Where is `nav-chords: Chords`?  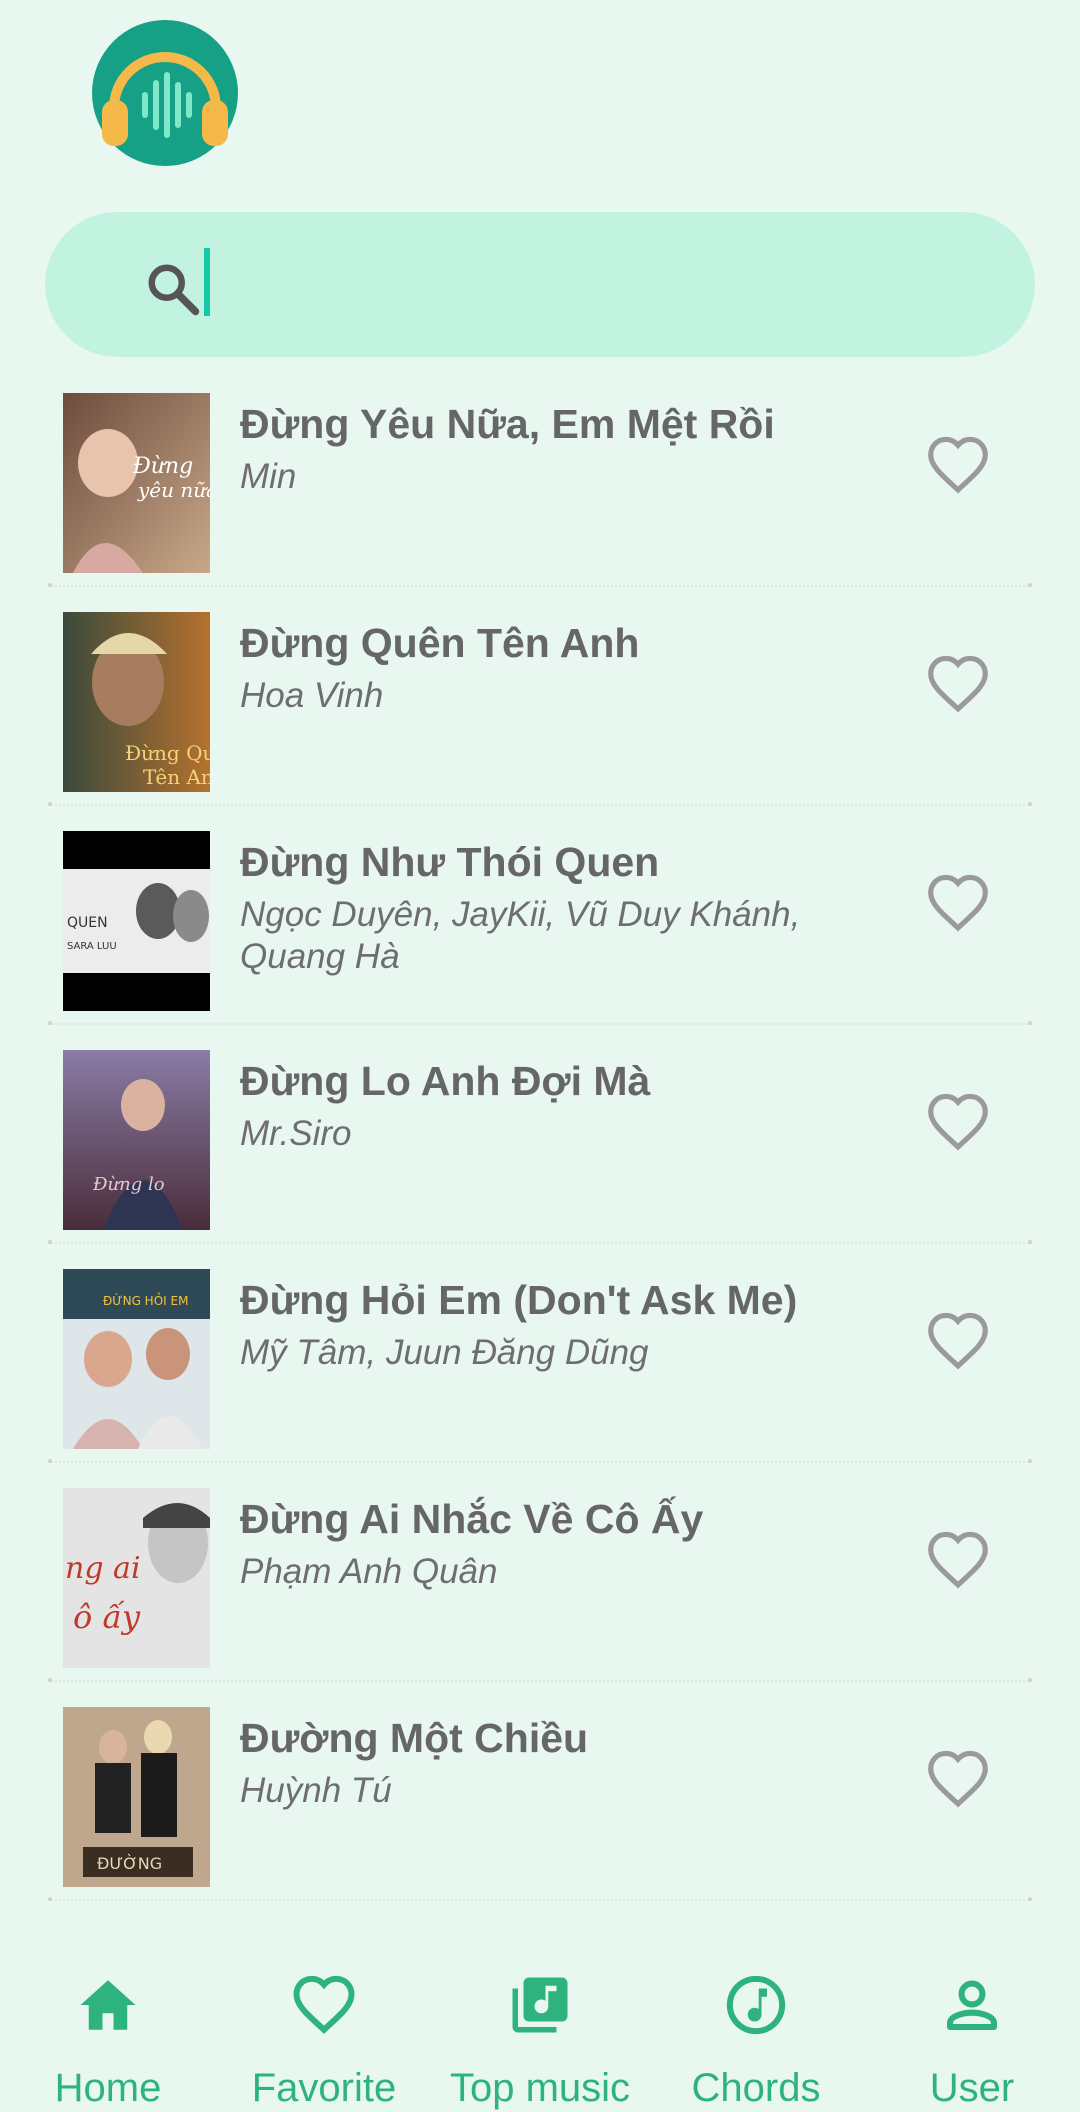 nav-chords: Chords is located at coordinates (756, 2026).